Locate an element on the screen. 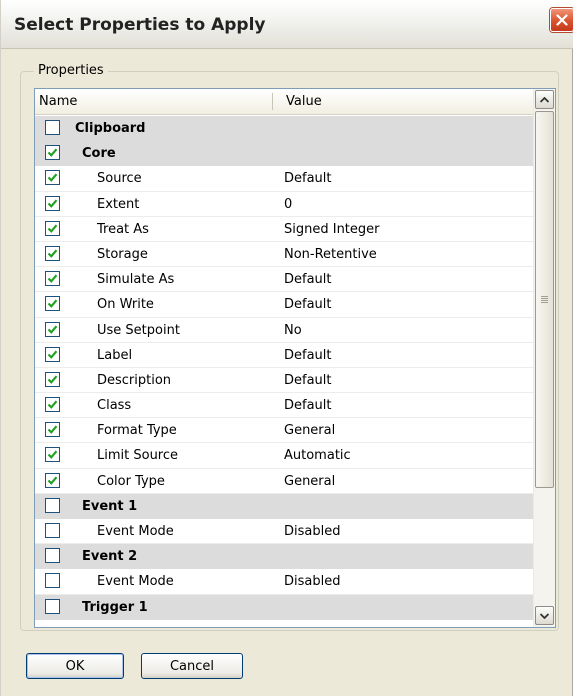 The image size is (573, 696). property-row: Extent 0 is located at coordinates (284, 204).